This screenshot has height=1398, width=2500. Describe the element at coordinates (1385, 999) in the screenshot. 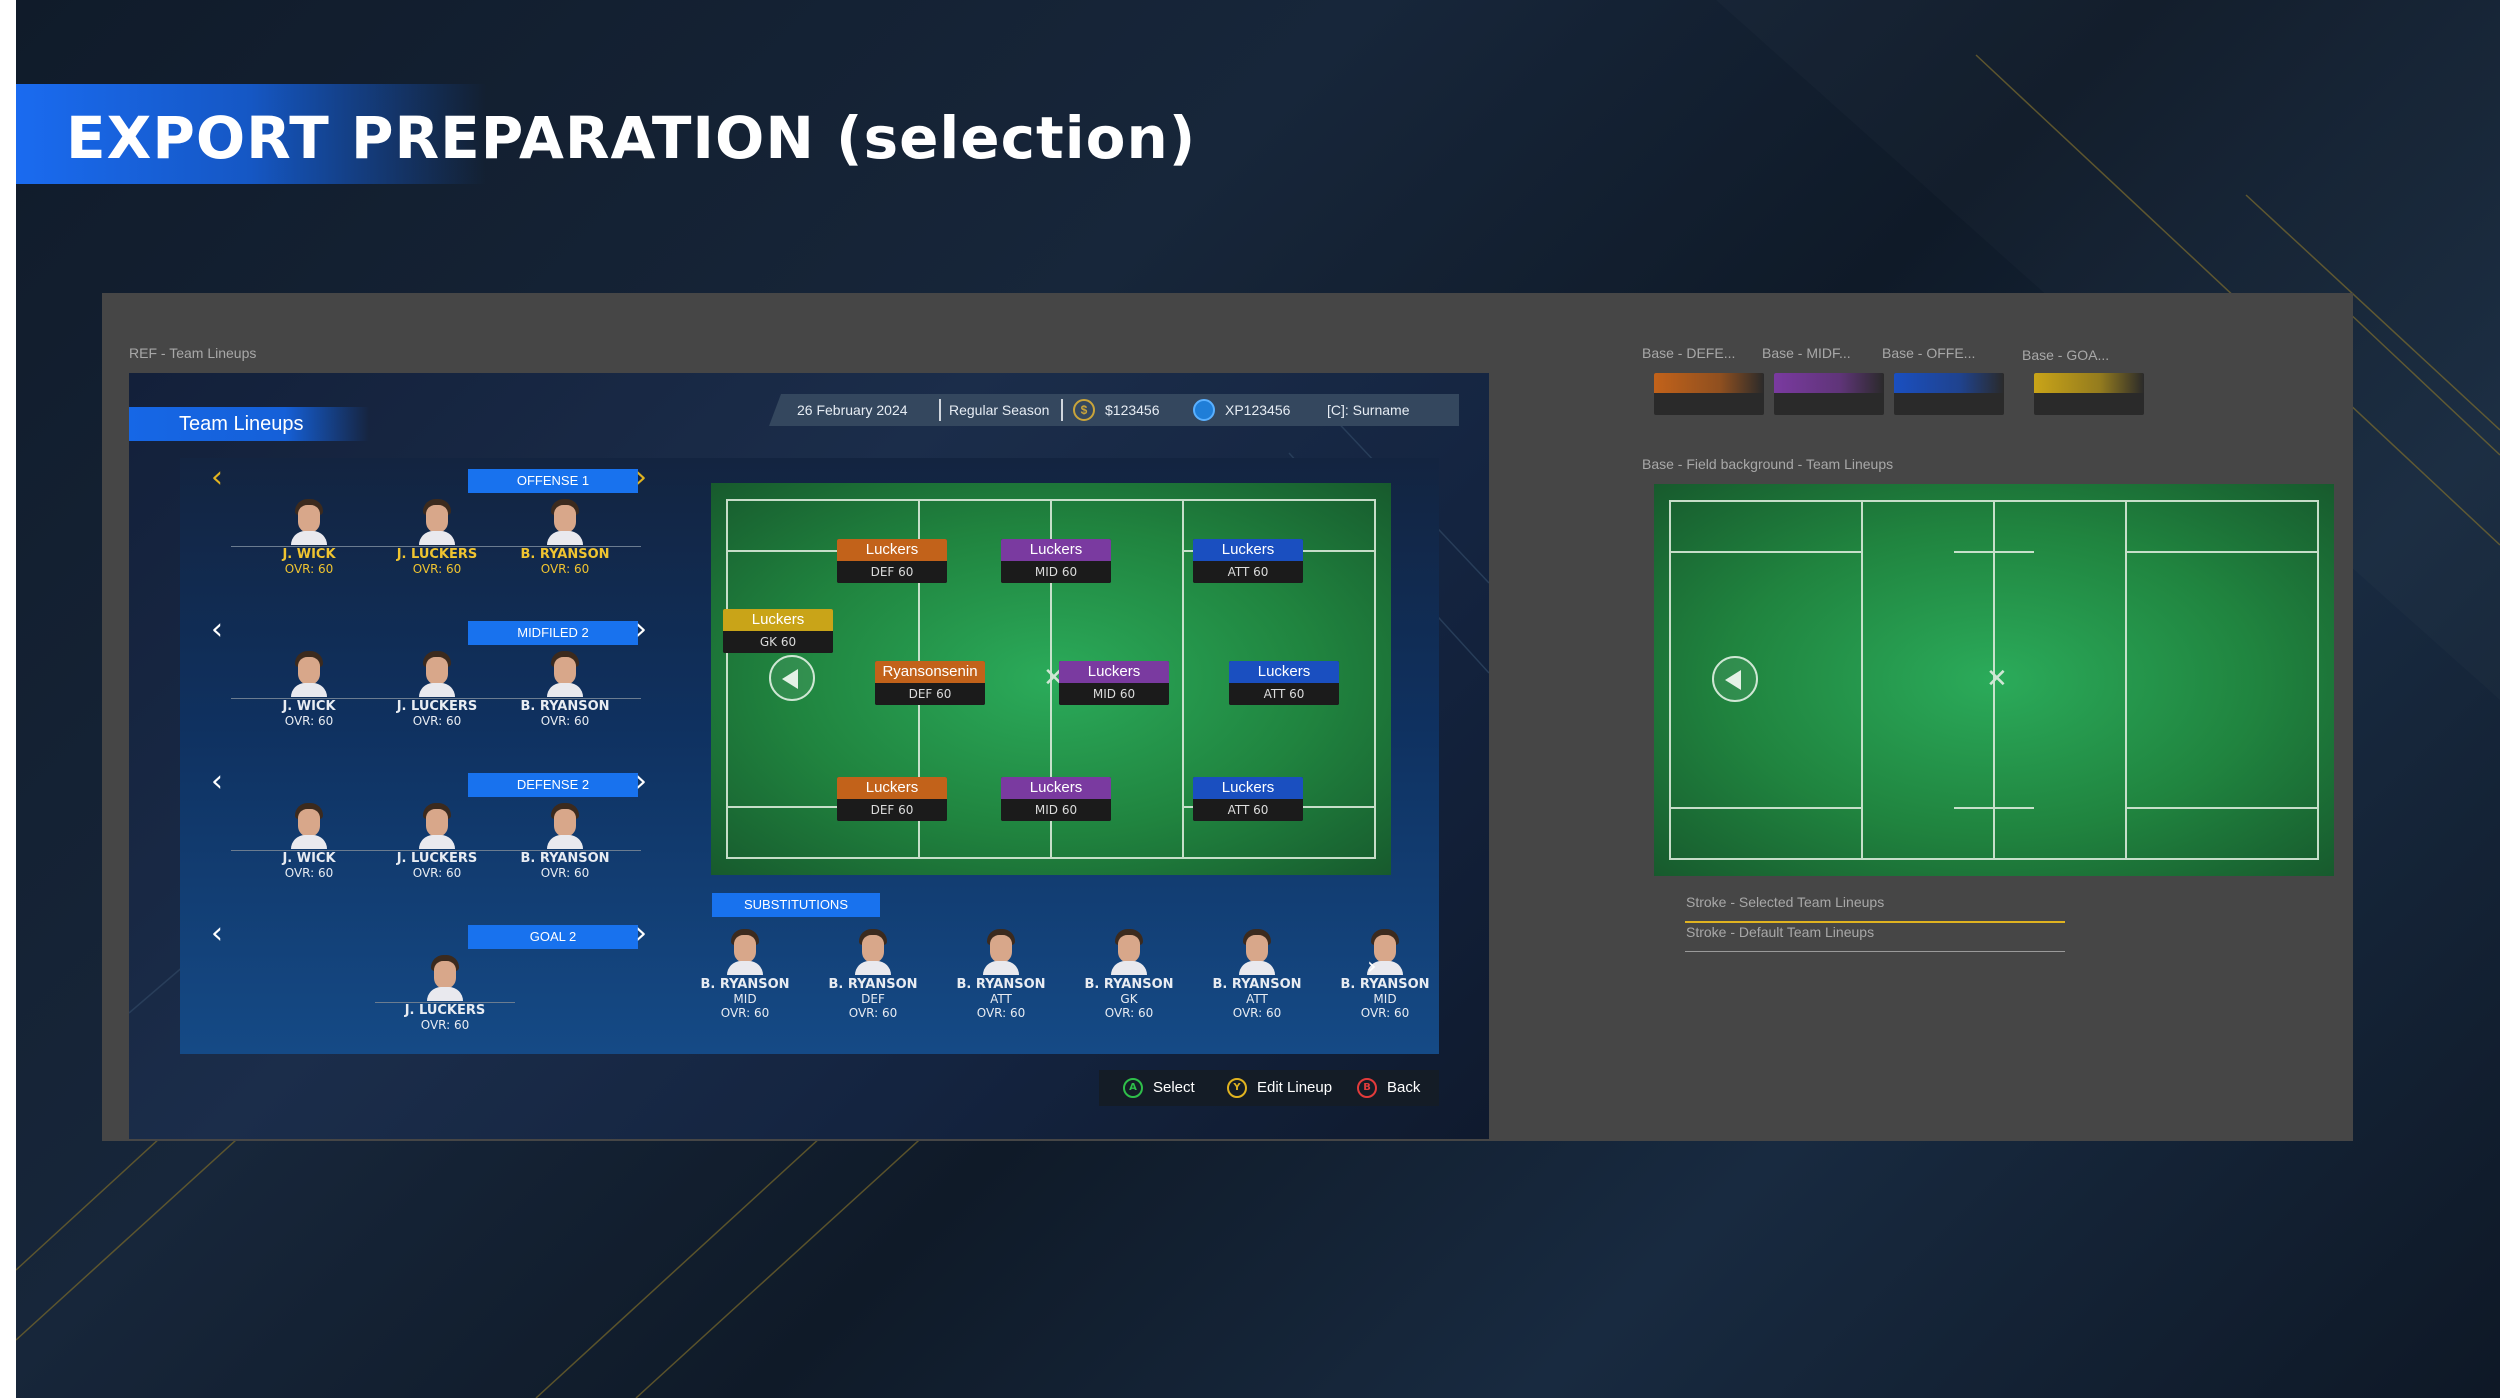

I see `sub-position: MID` at that location.